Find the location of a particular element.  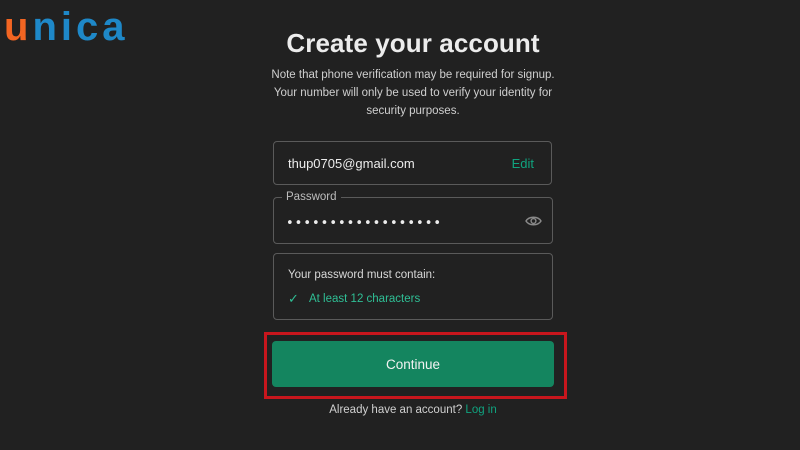

requirements-heading: Your password must contain: is located at coordinates (362, 275).